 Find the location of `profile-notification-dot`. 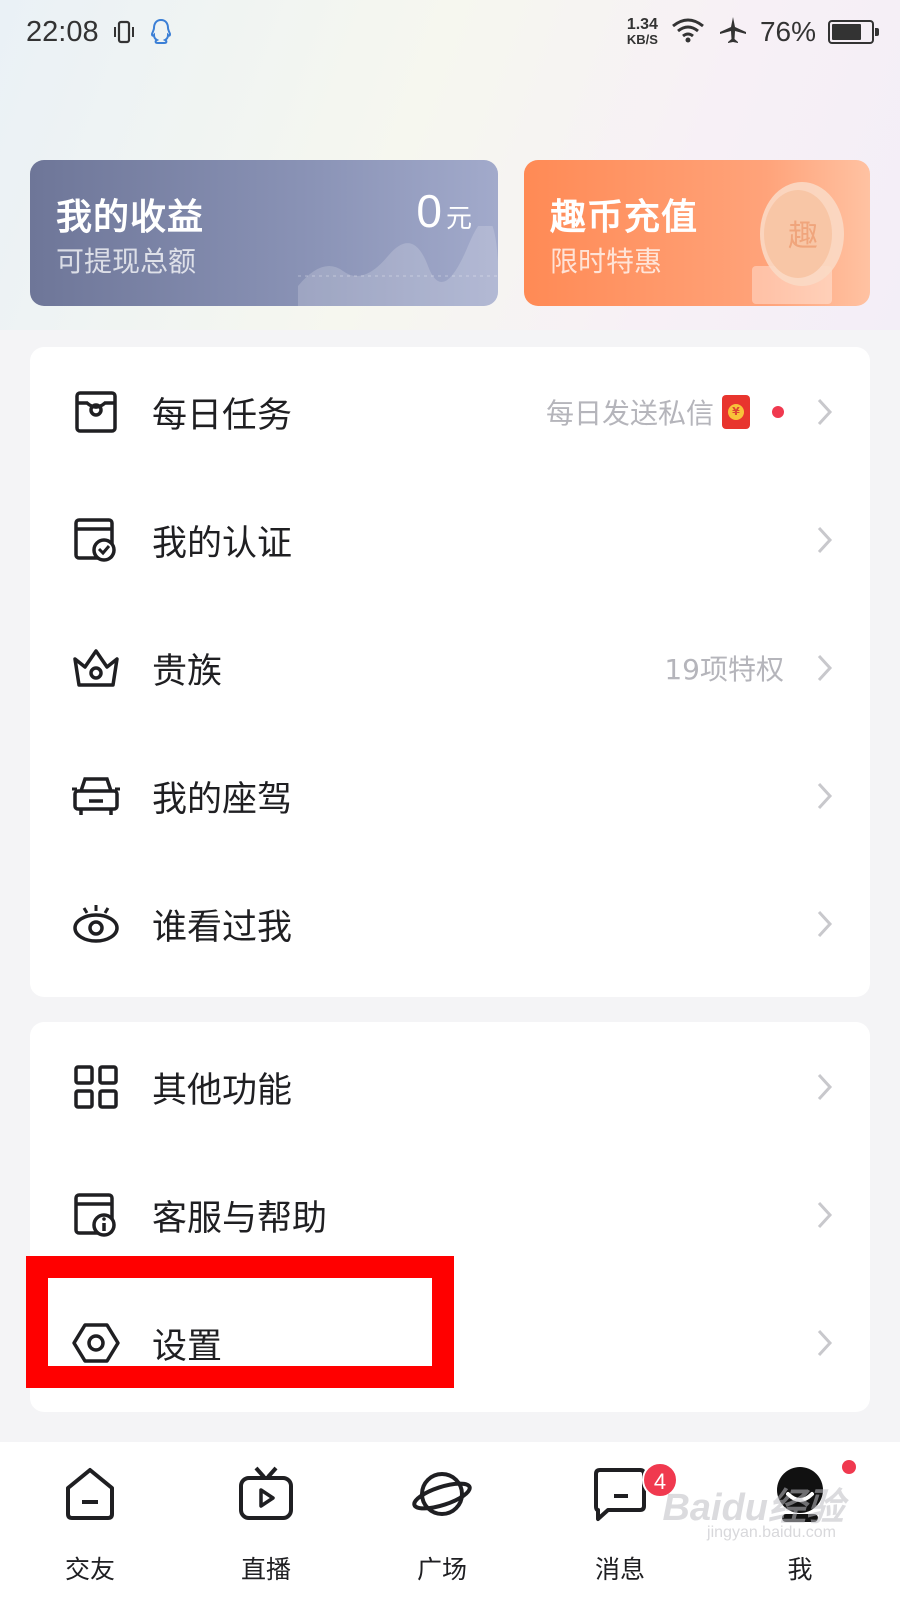

profile-notification-dot is located at coordinates (849, 1467).